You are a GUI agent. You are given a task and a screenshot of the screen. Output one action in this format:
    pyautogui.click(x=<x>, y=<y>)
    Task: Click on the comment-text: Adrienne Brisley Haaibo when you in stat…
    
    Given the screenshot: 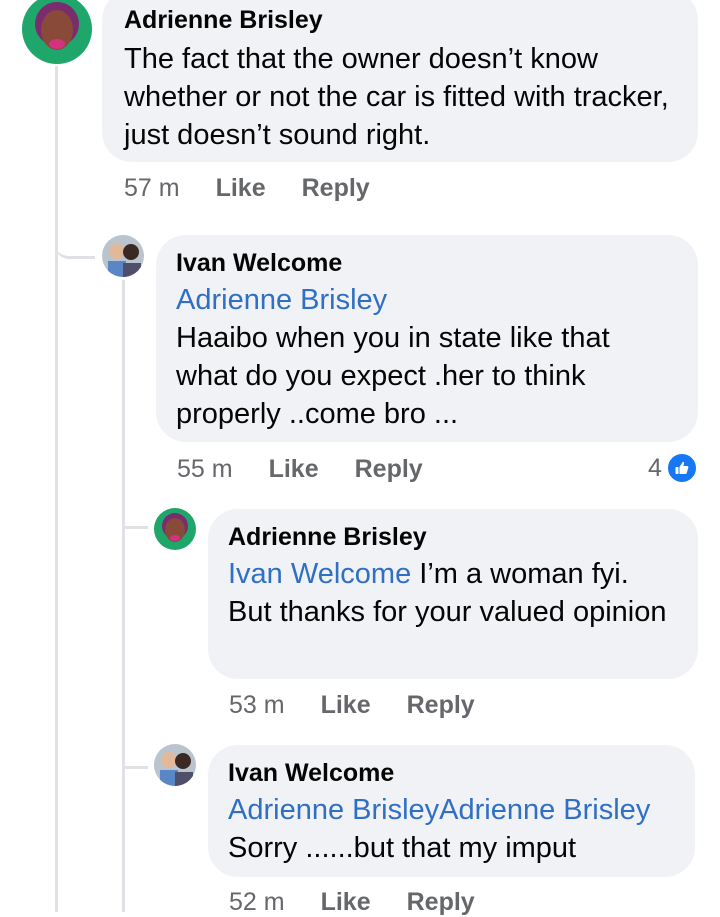 What is the action you would take?
    pyautogui.click(x=427, y=357)
    